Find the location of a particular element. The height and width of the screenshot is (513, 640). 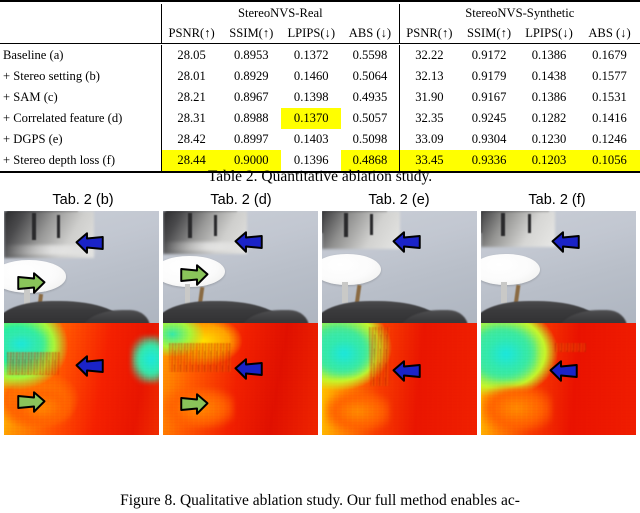

table-cell: 0.8967 is located at coordinates (251, 97).